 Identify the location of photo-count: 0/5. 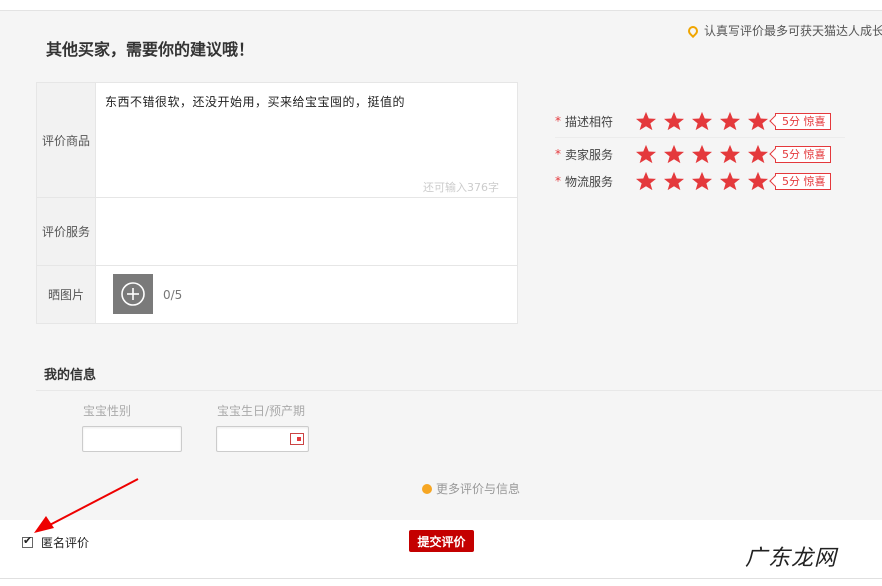
(173, 295).